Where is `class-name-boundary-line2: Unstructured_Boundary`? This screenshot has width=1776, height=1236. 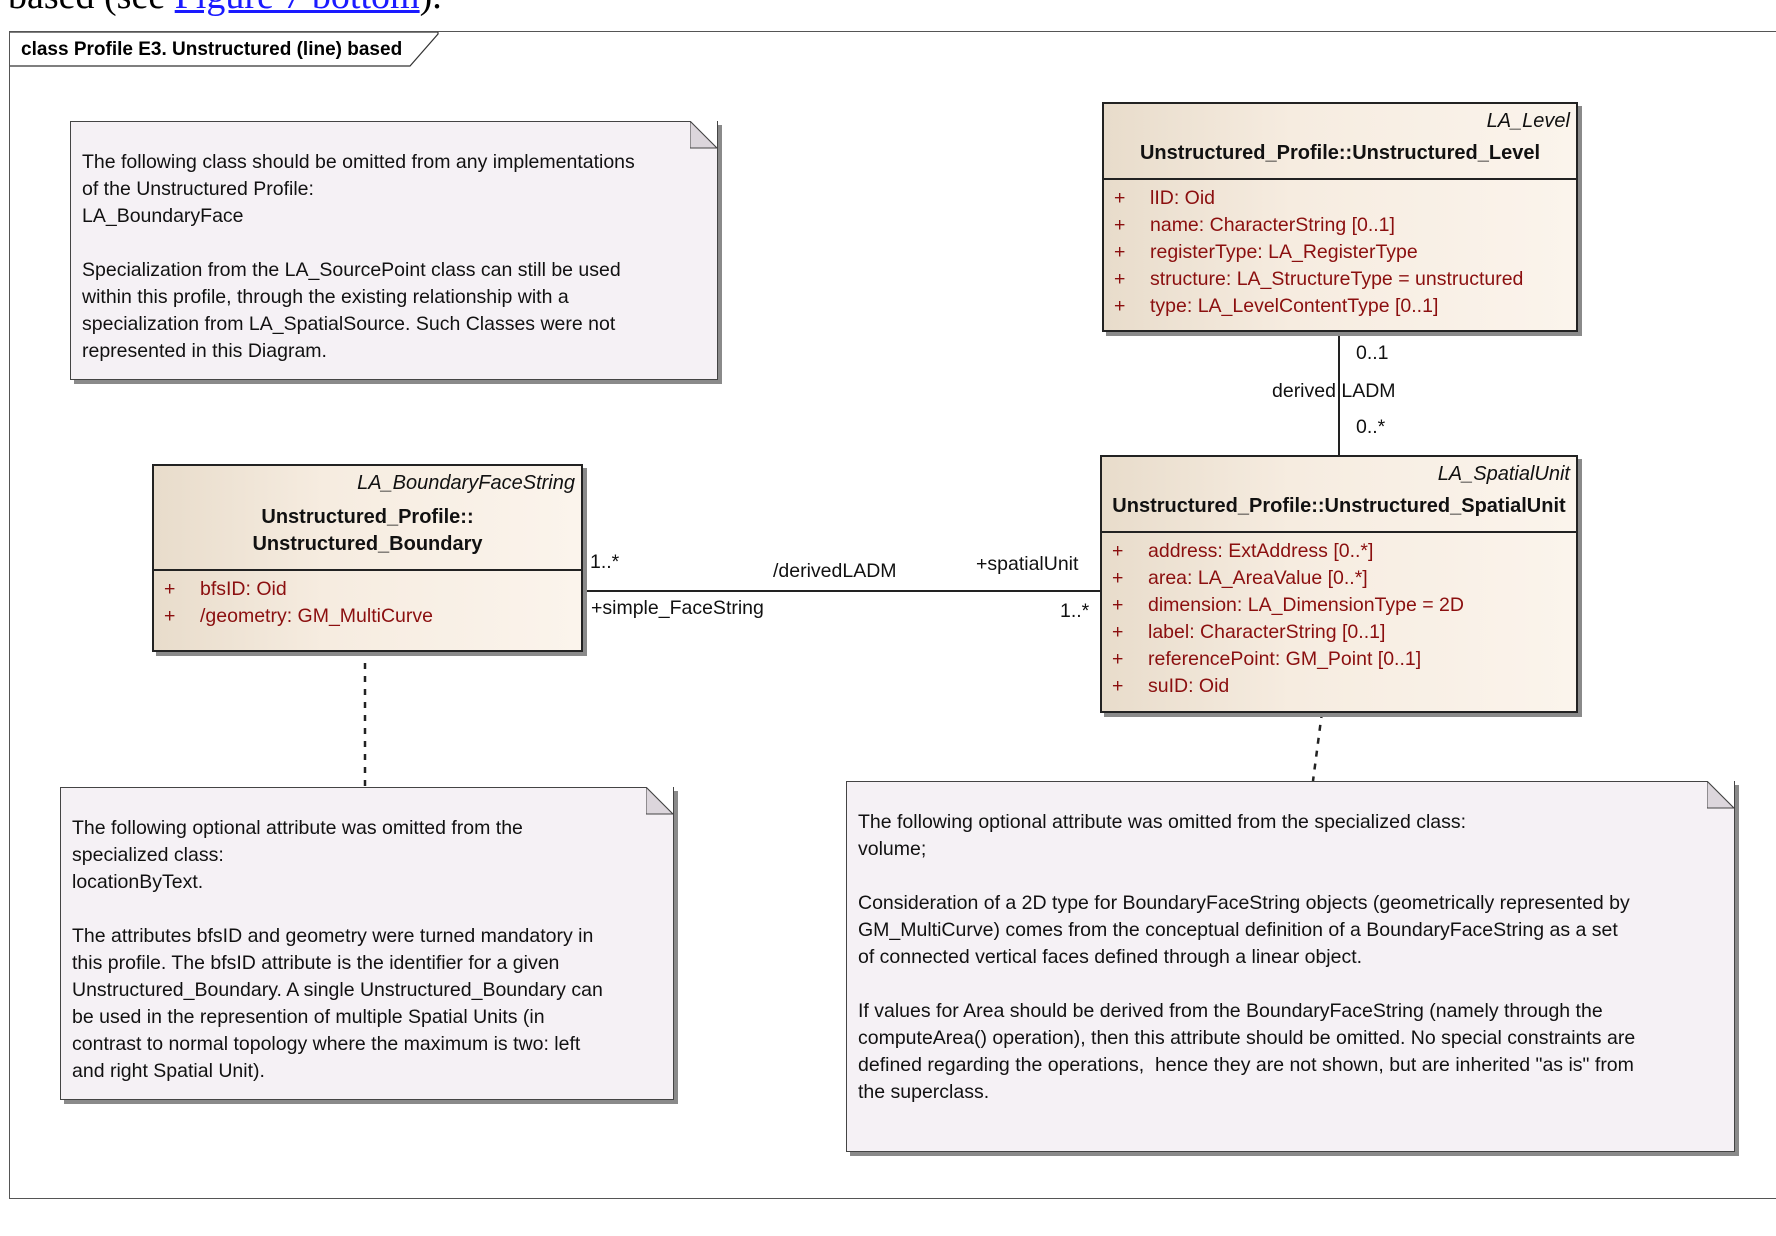
class-name-boundary-line2: Unstructured_Boundary is located at coordinates (367, 544).